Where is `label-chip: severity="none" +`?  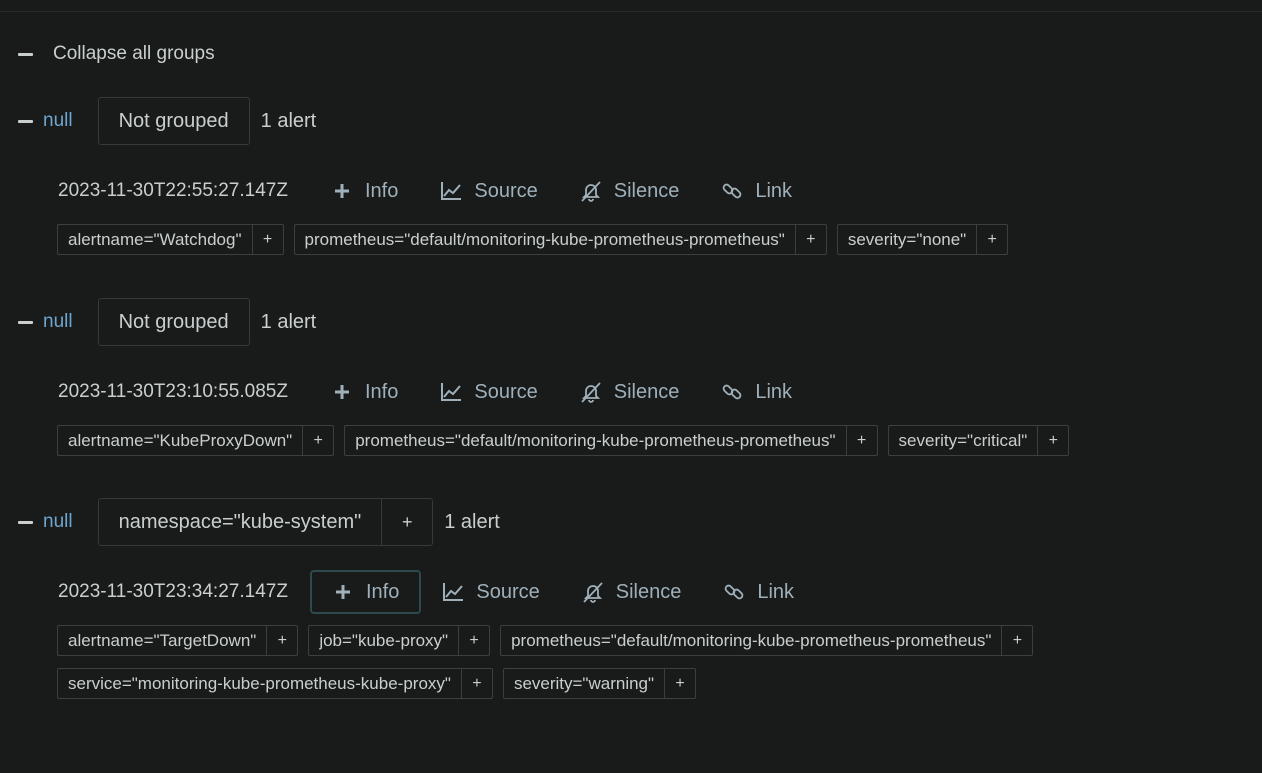
label-chip: severity="none" + is located at coordinates (922, 239).